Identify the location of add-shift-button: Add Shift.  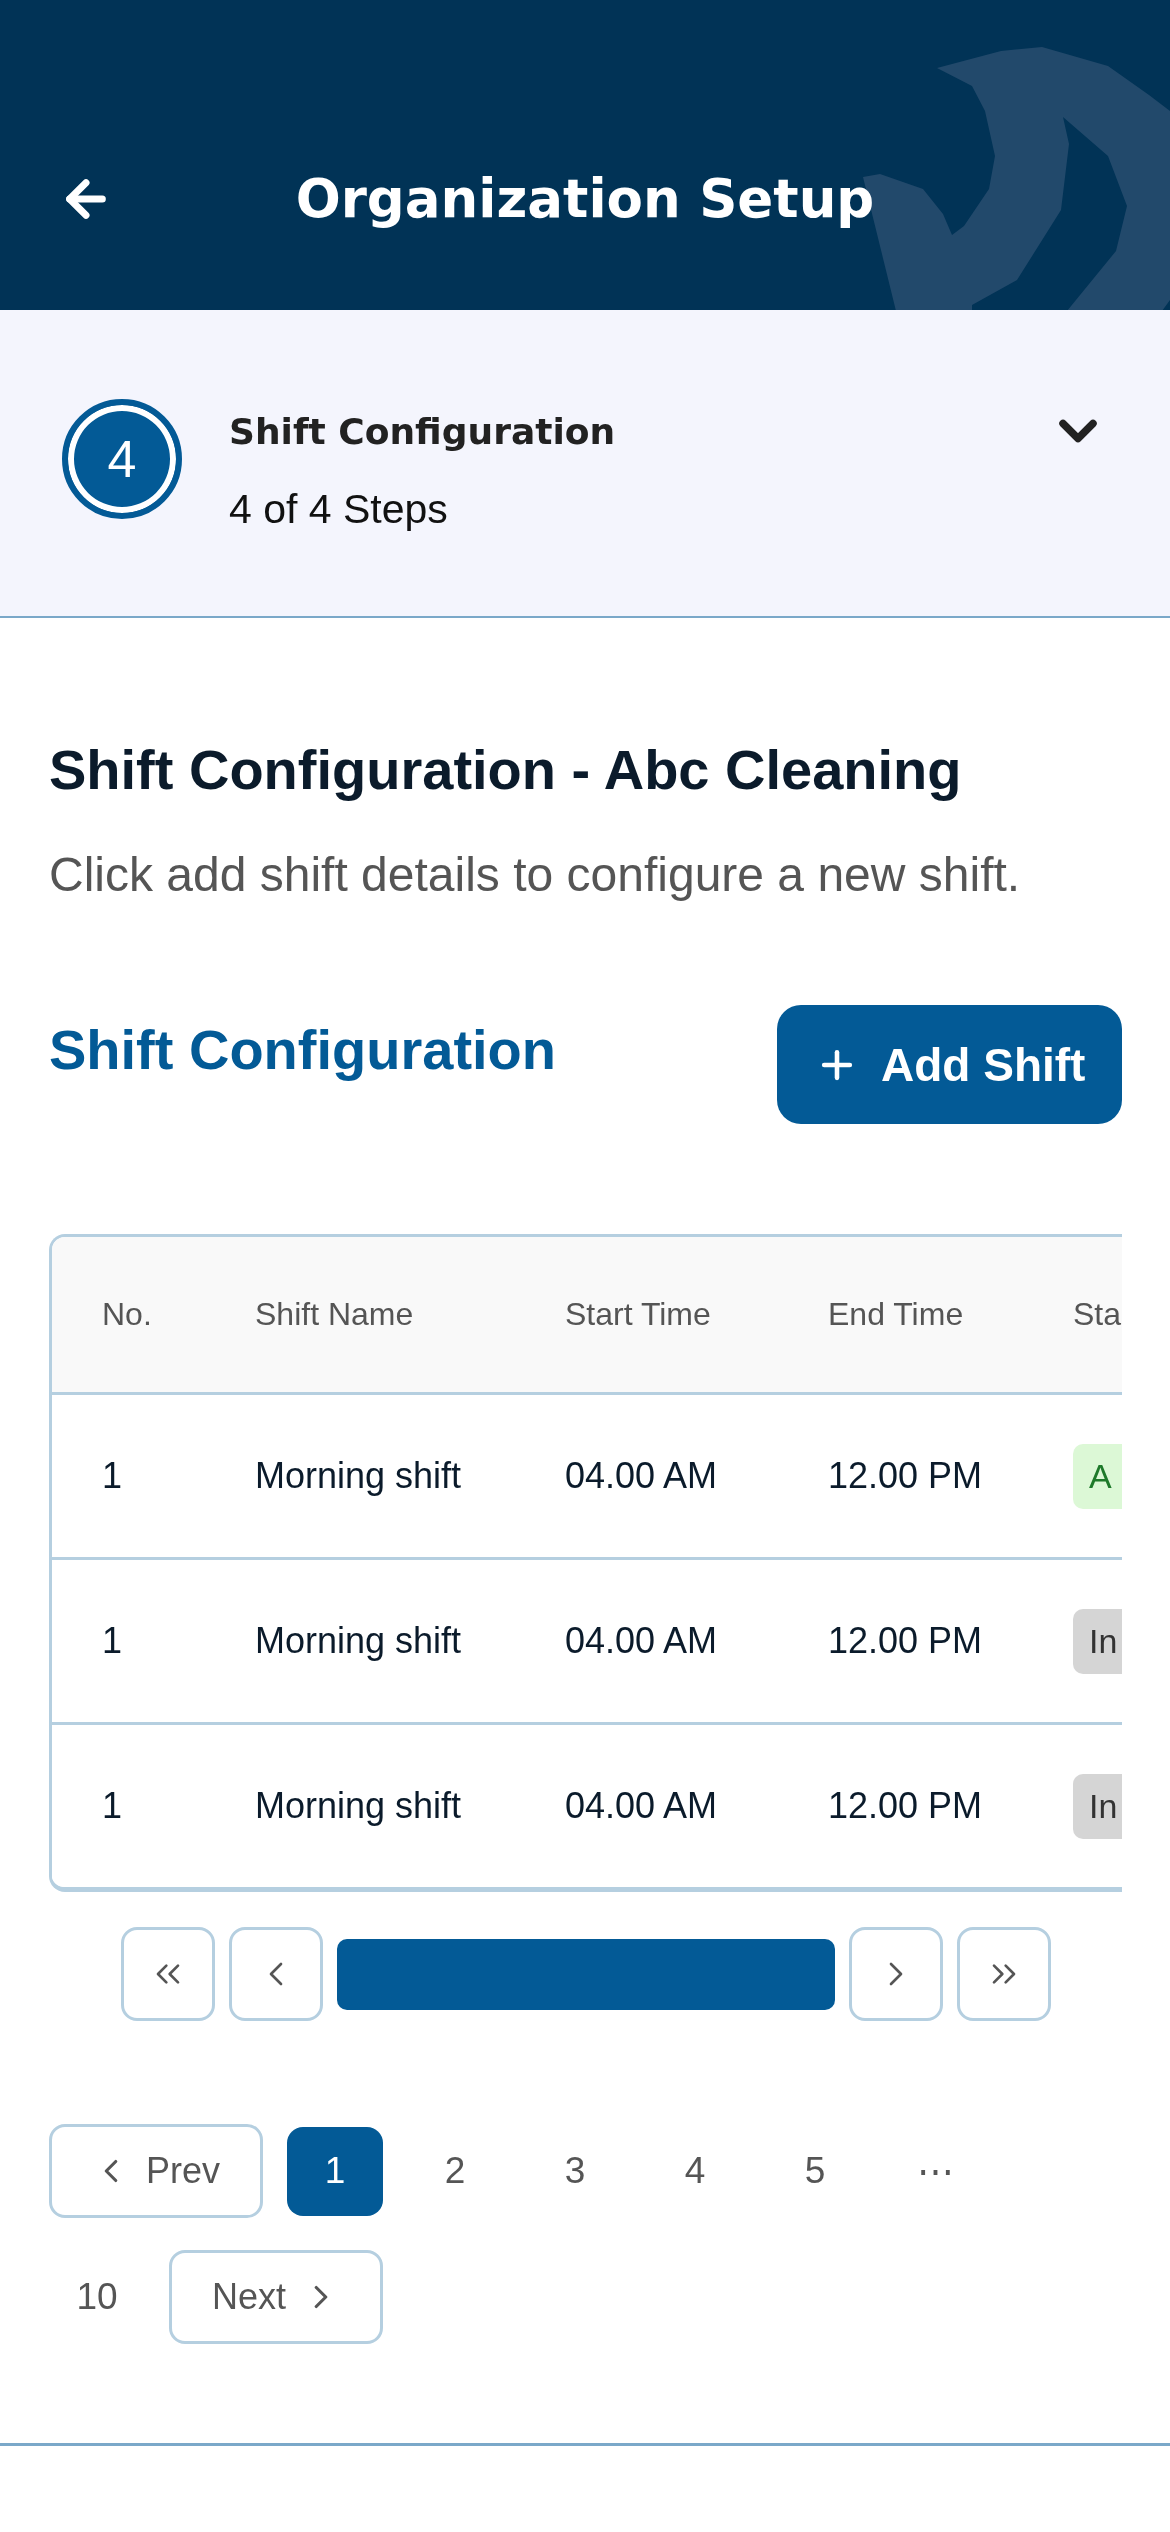
(949, 1064).